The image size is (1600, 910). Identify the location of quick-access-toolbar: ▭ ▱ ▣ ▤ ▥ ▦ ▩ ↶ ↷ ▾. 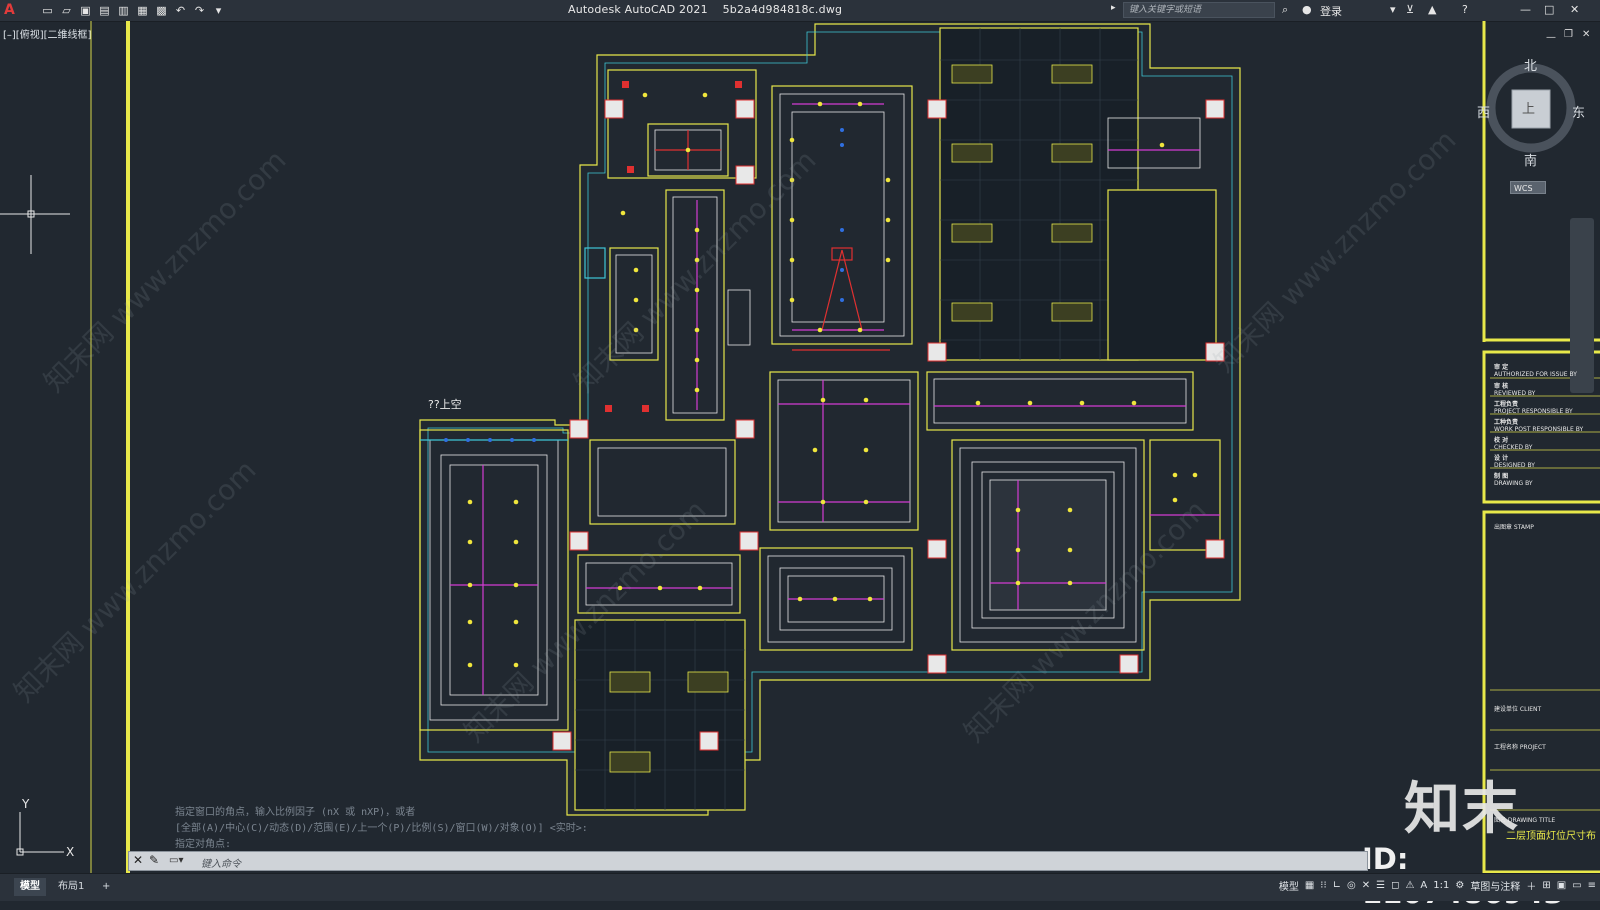
(133, 10).